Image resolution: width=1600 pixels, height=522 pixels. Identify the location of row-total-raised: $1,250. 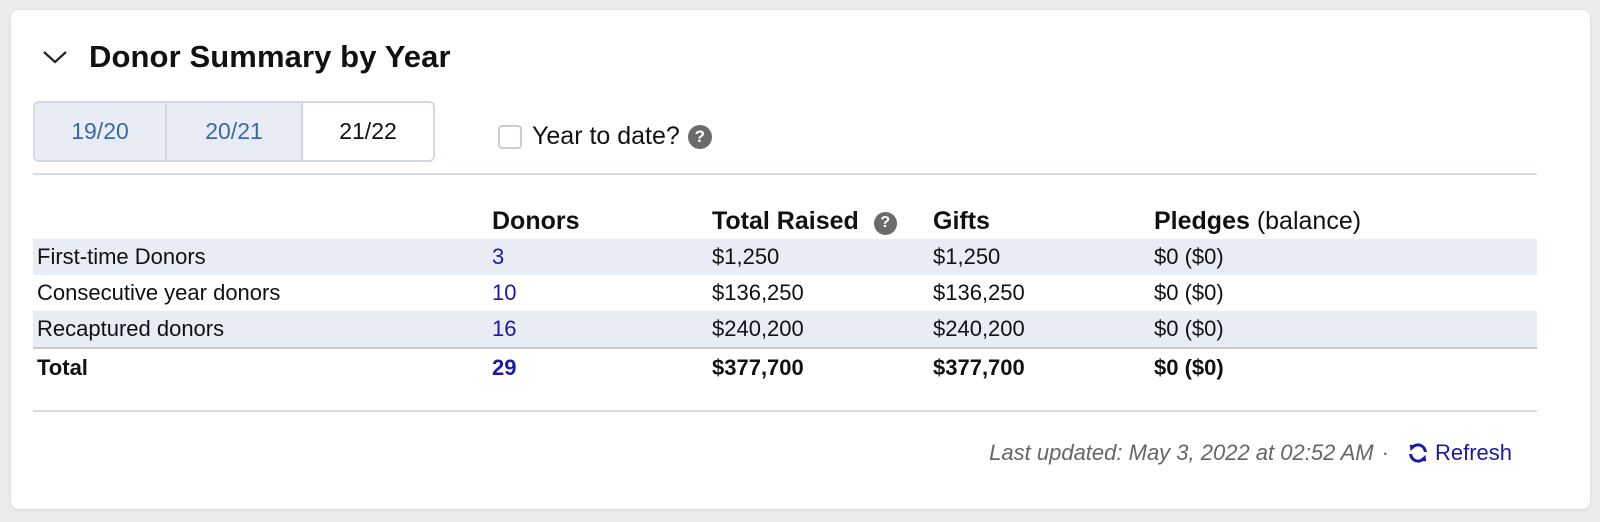
(818, 257).